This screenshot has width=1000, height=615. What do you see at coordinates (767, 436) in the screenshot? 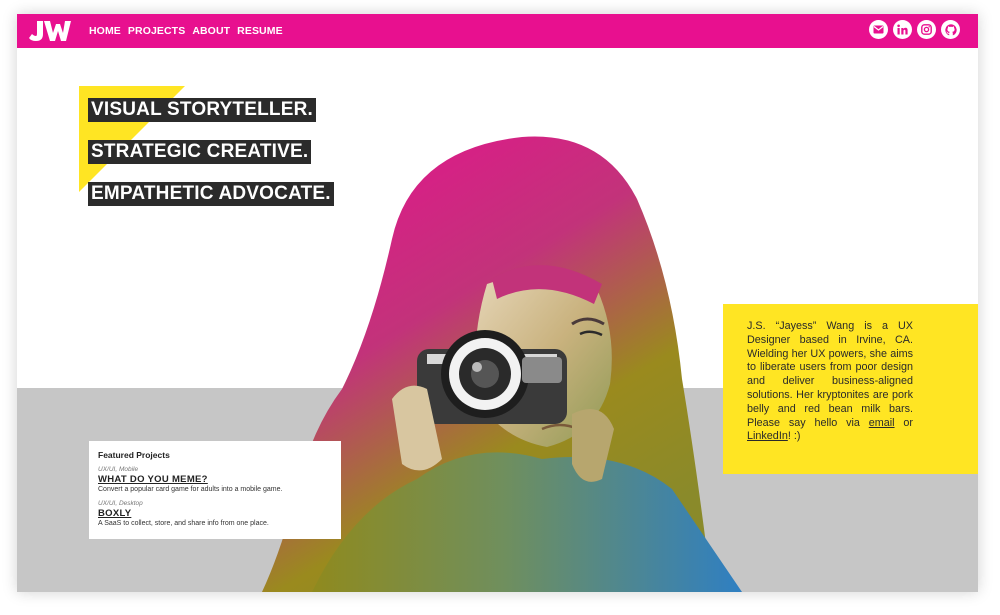
I see `linkedin-link: LinkedIn` at bounding box center [767, 436].